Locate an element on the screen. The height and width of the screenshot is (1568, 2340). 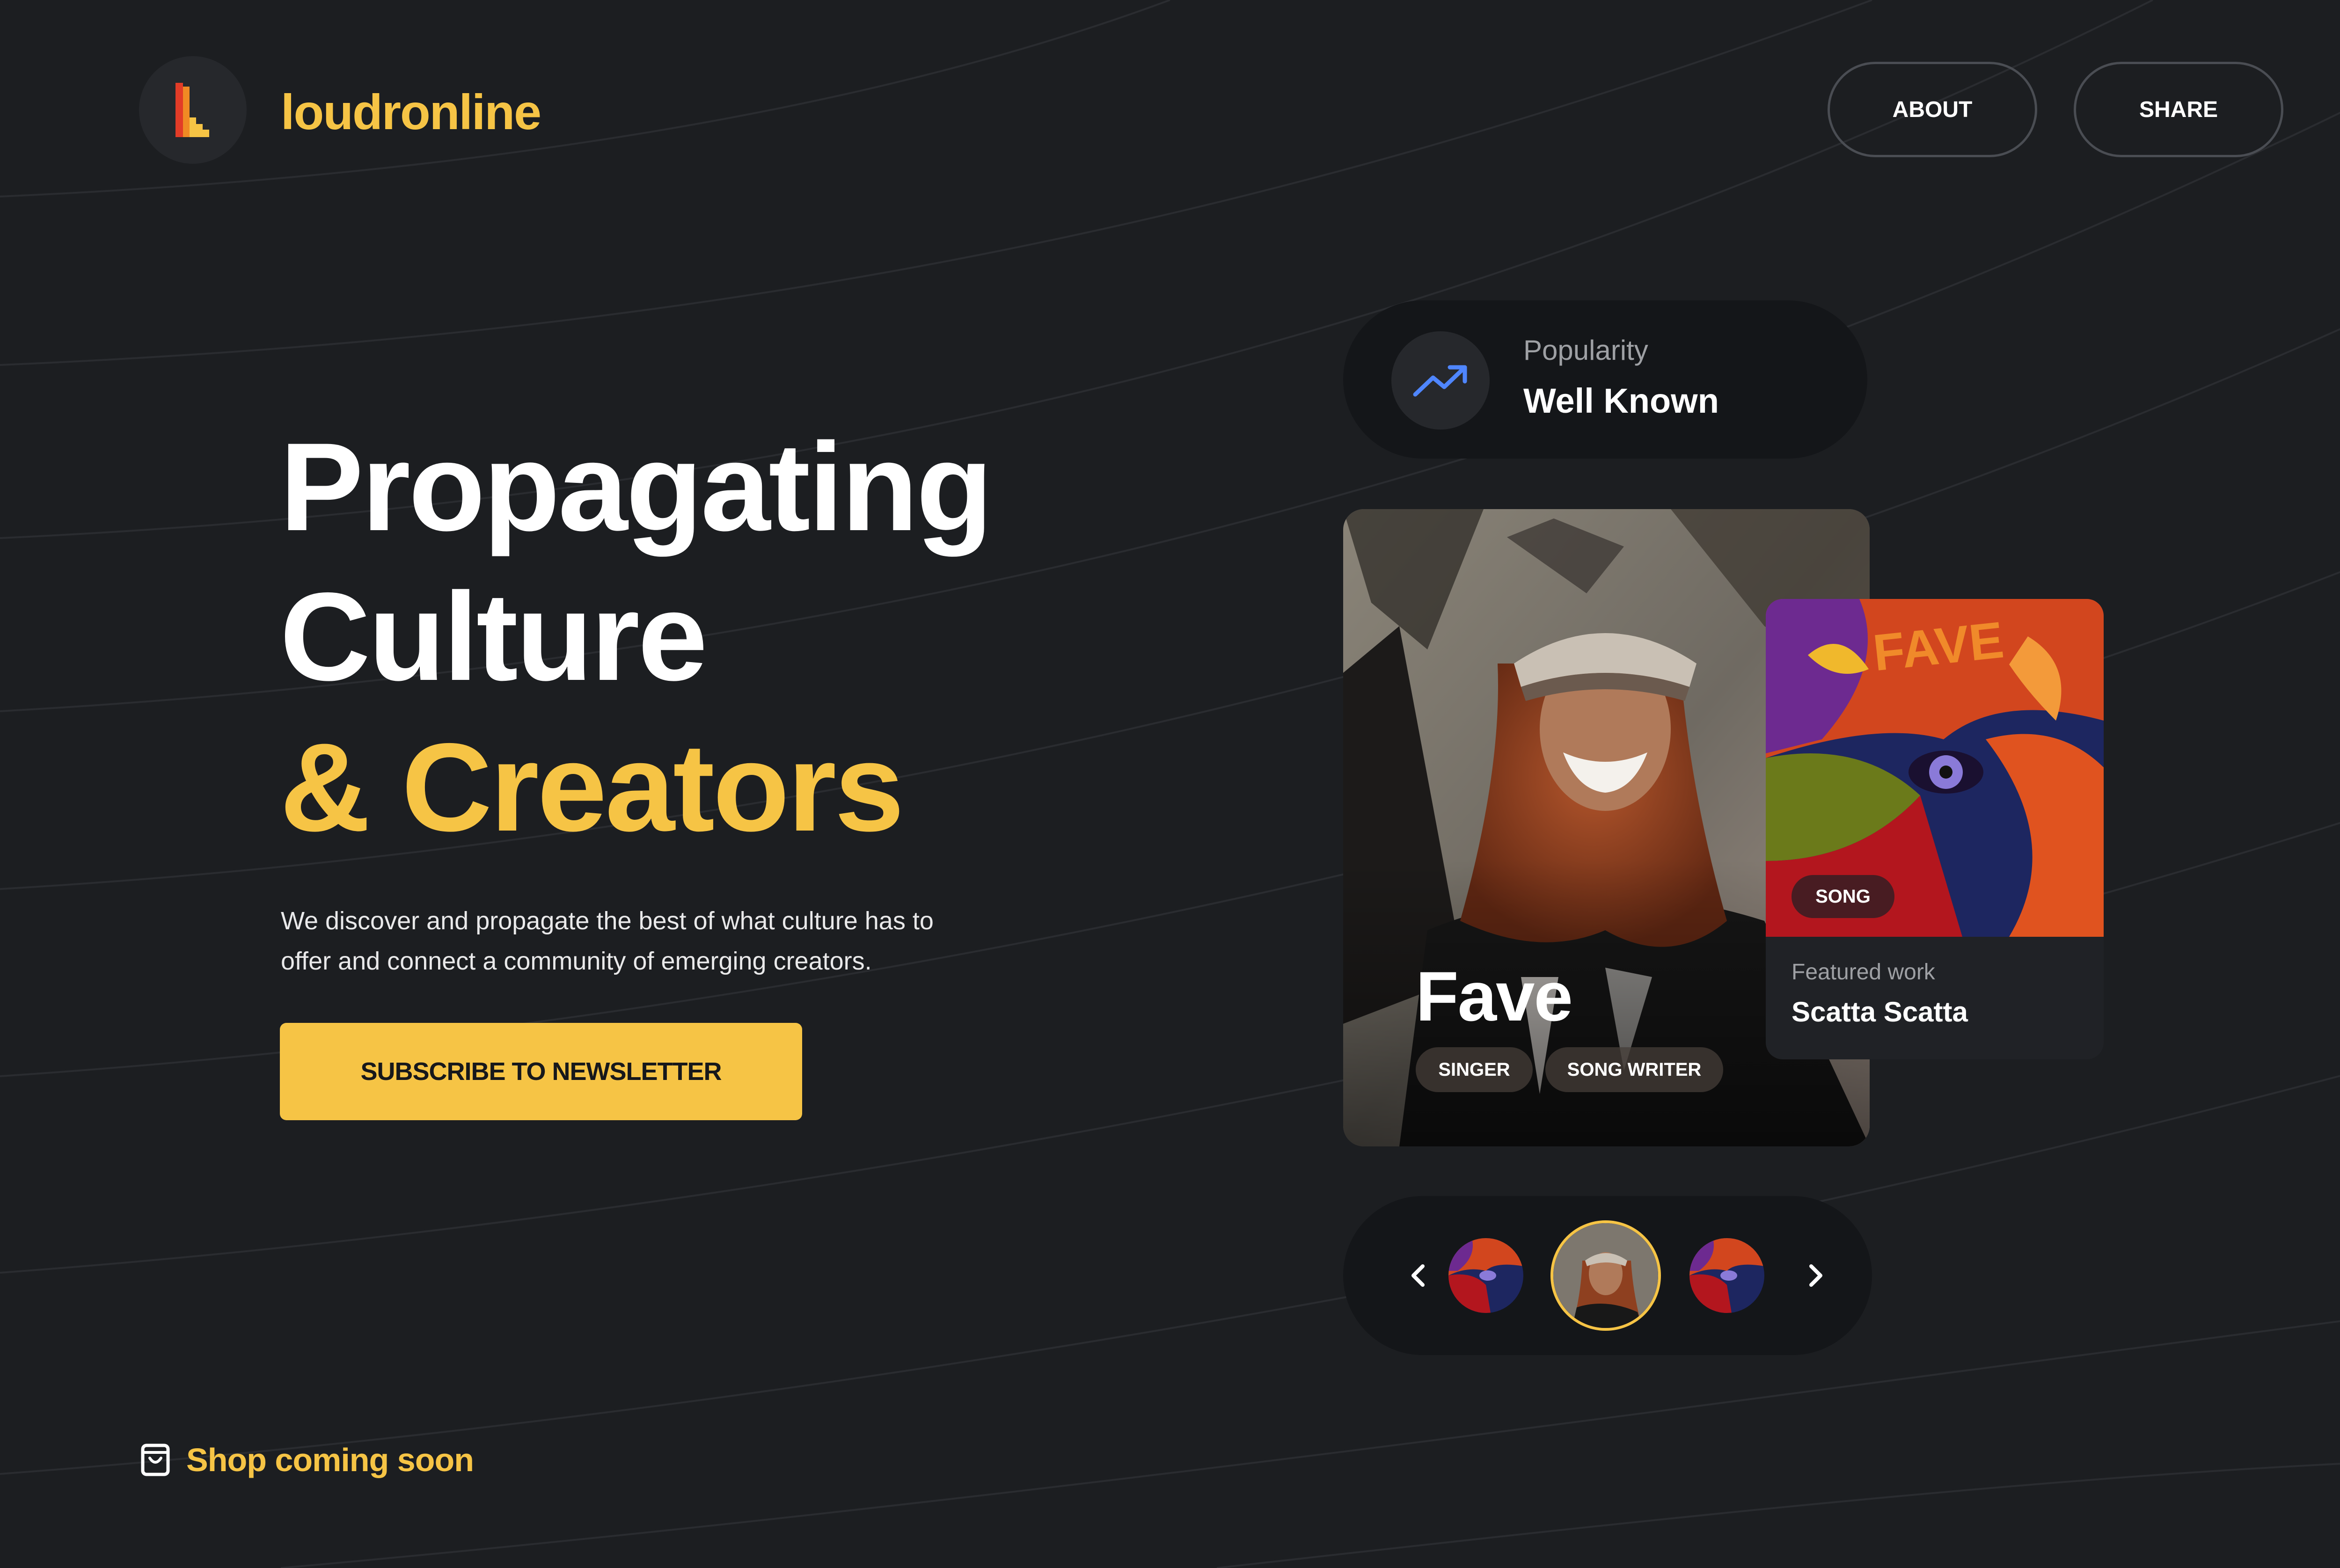
hero-title-line-2: Culture is located at coordinates (494, 636).